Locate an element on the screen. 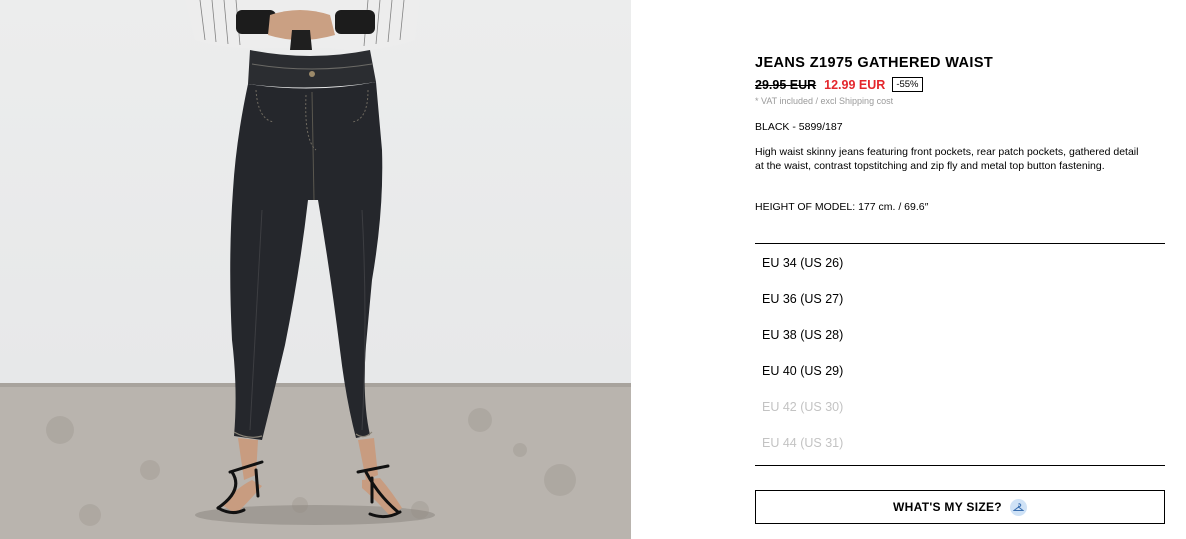  size-option-unavailable: EU 44 (US 31) is located at coordinates (960, 443).